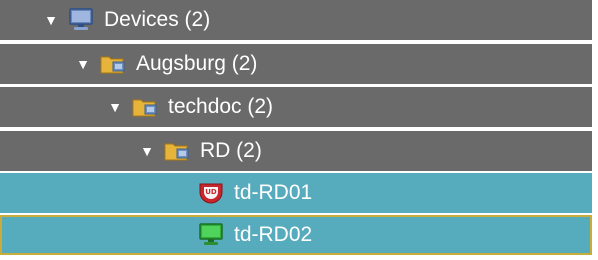 This screenshot has width=598, height=260. What do you see at coordinates (273, 192) in the screenshot?
I see `tree-node-label: td-RD01` at bounding box center [273, 192].